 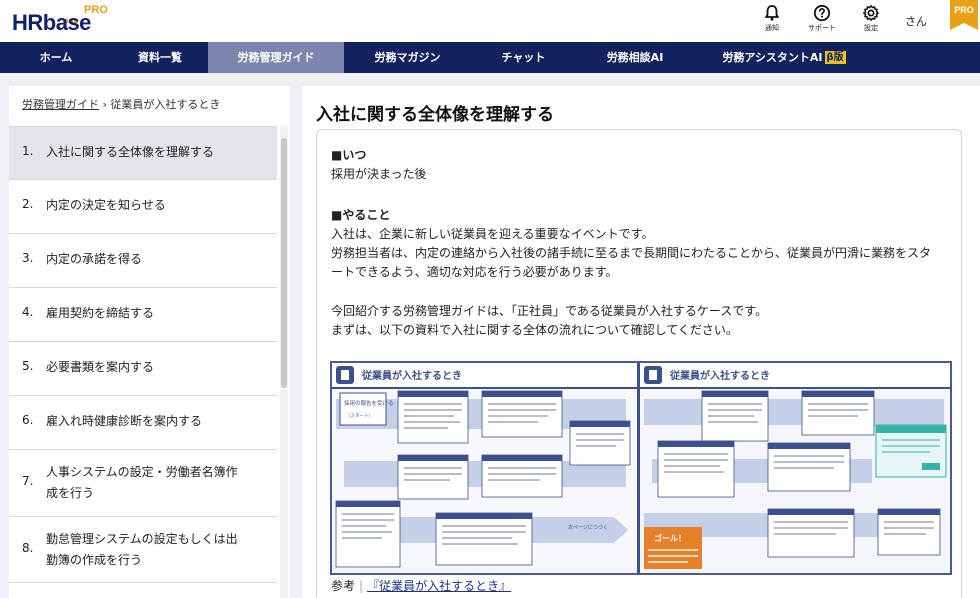 What do you see at coordinates (670, 538) in the screenshot?
I see `goal-label: ゴール！` at bounding box center [670, 538].